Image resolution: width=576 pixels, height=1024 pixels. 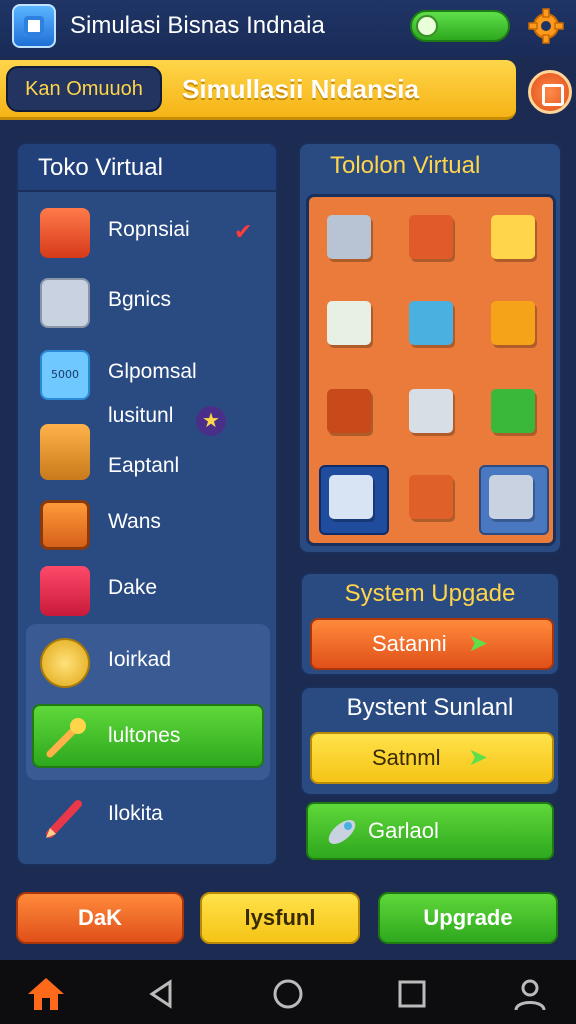 What do you see at coordinates (431, 370) in the screenshot?
I see `item-grid` at bounding box center [431, 370].